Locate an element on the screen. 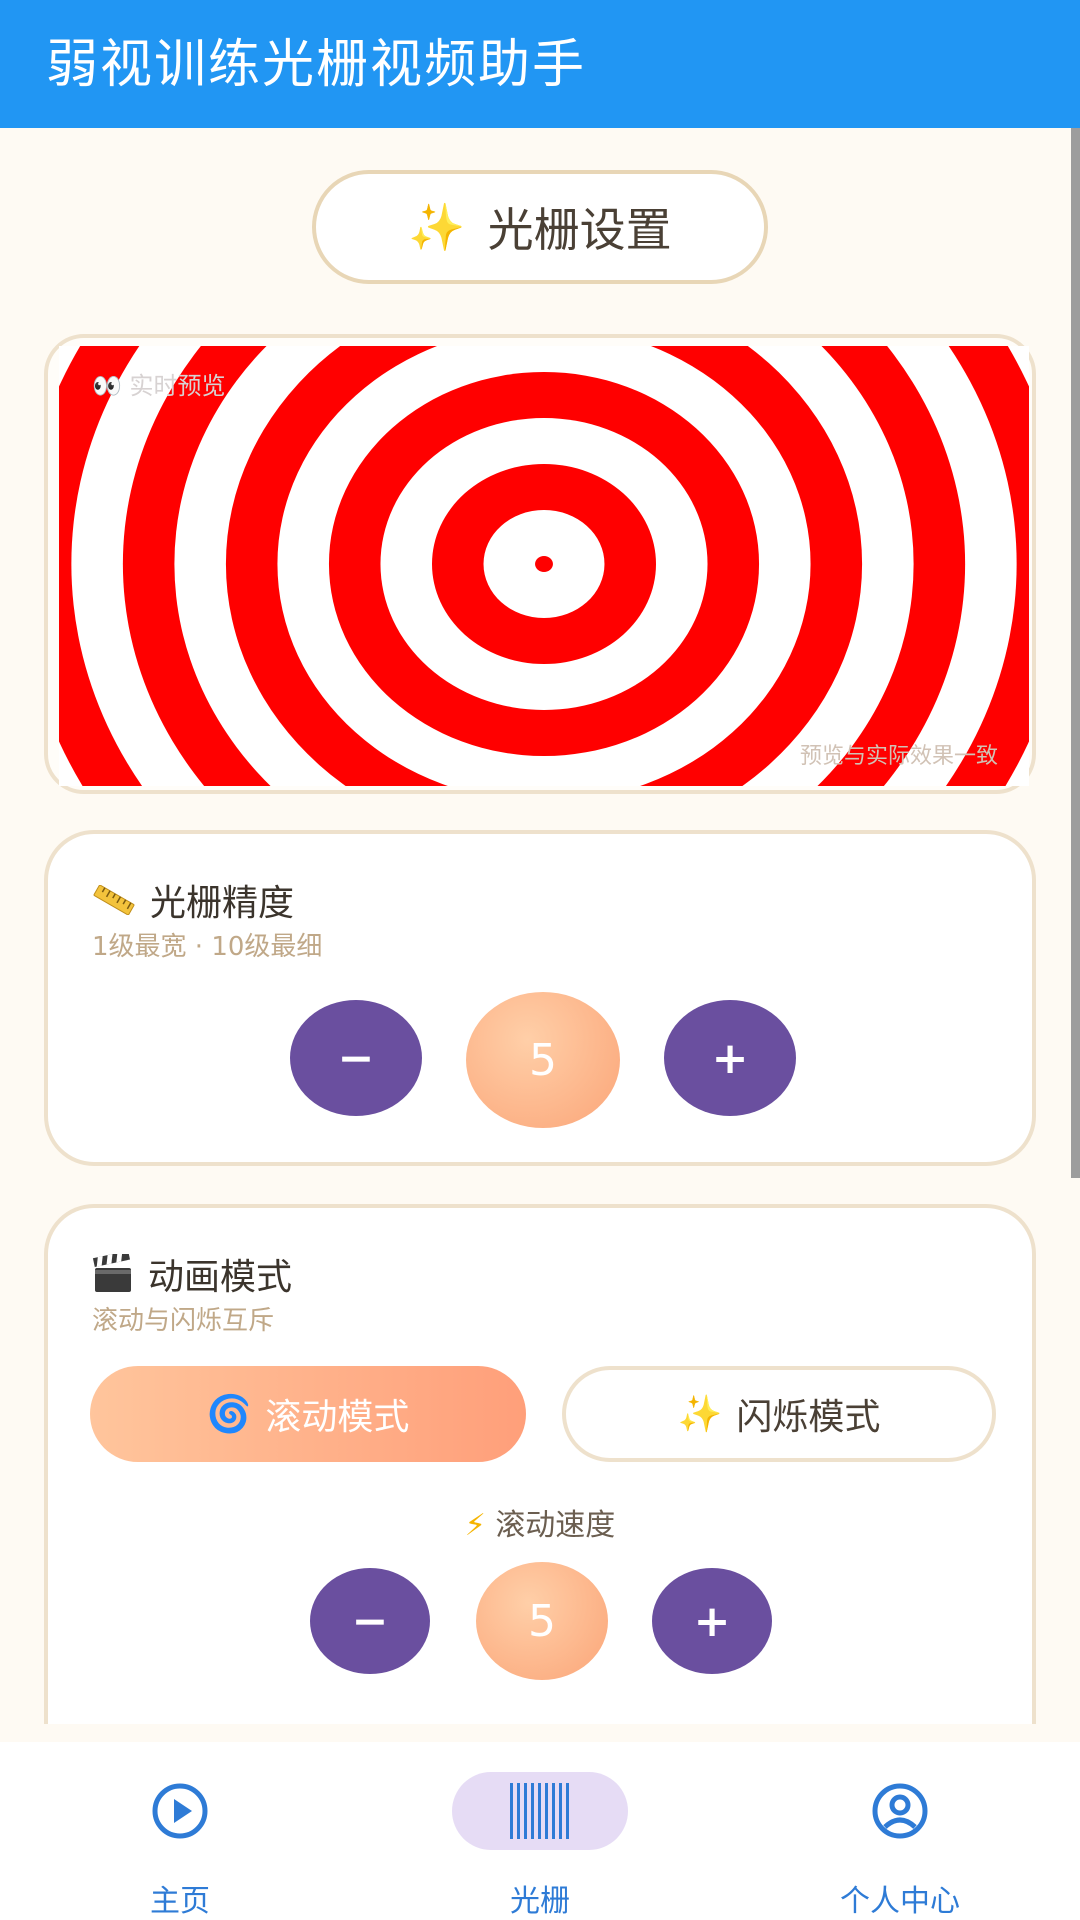 The width and height of the screenshot is (1080, 1920). speed-label: ⚡ 滚动速度 is located at coordinates (540, 1522).